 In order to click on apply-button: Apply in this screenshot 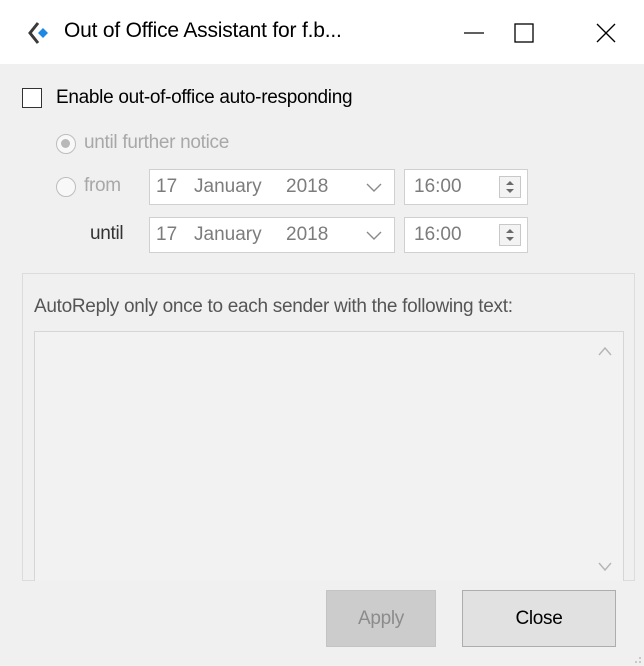, I will do `click(381, 618)`.